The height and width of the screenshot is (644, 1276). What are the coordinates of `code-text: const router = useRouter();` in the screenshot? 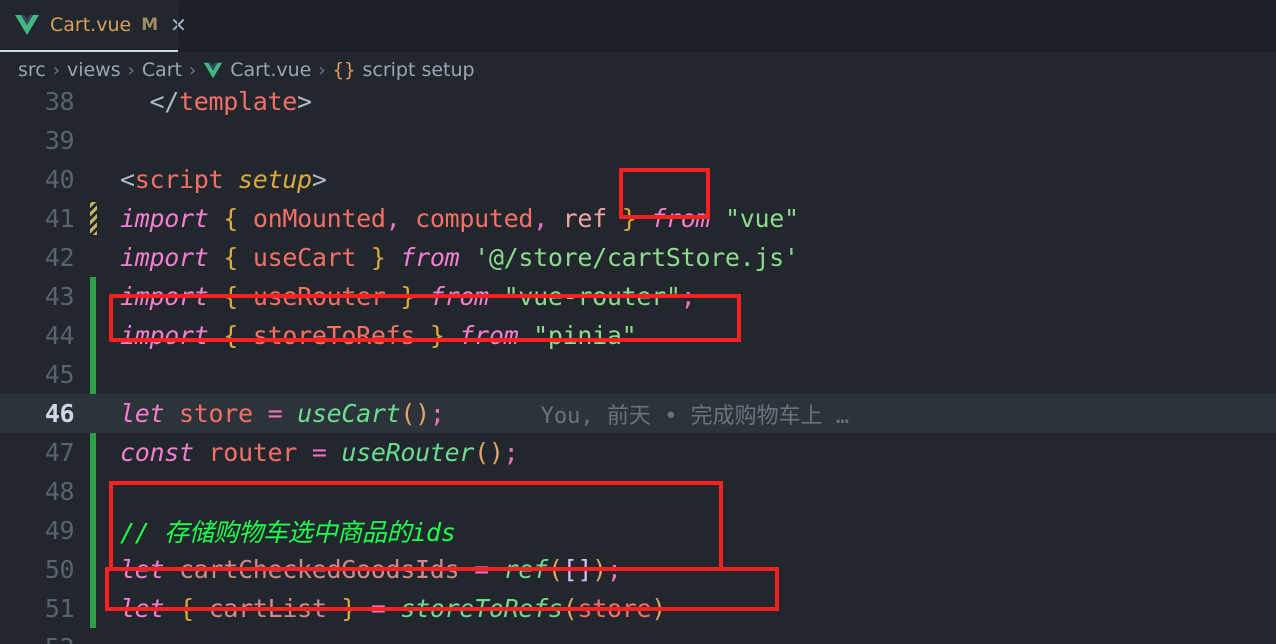 It's located at (319, 452).